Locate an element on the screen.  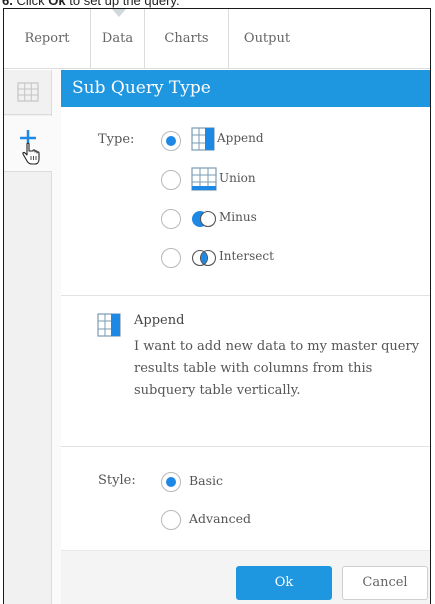
option-minus-label: Minus is located at coordinates (238, 217).